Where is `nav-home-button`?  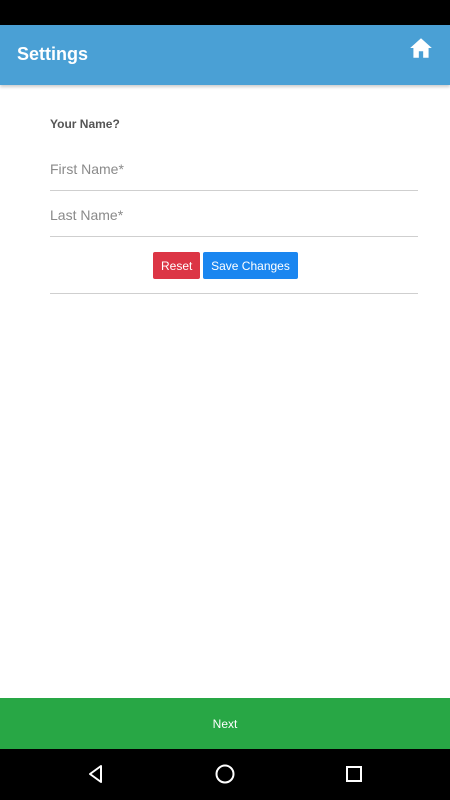 nav-home-button is located at coordinates (225, 774).